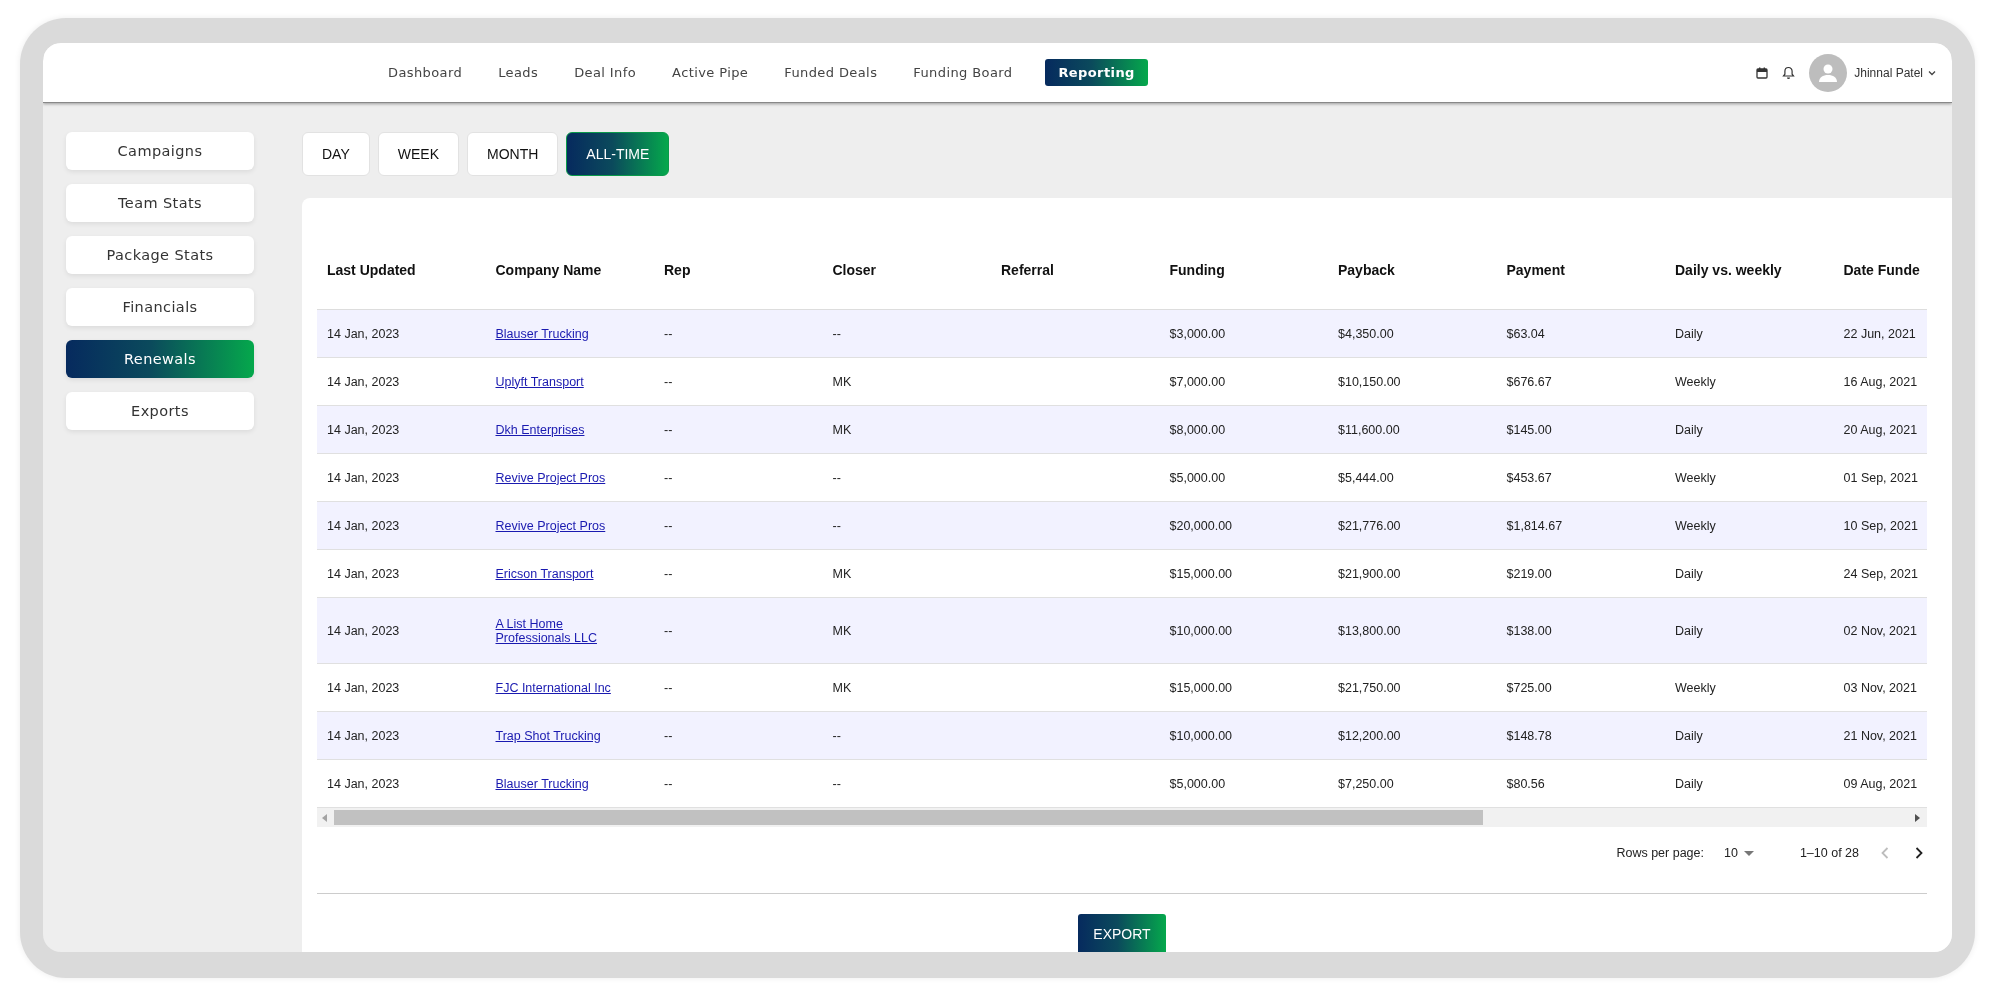 Image resolution: width=1994 pixels, height=998 pixels. Describe the element at coordinates (1197, 429) in the screenshot. I see `table-cell: $8,000.00` at that location.